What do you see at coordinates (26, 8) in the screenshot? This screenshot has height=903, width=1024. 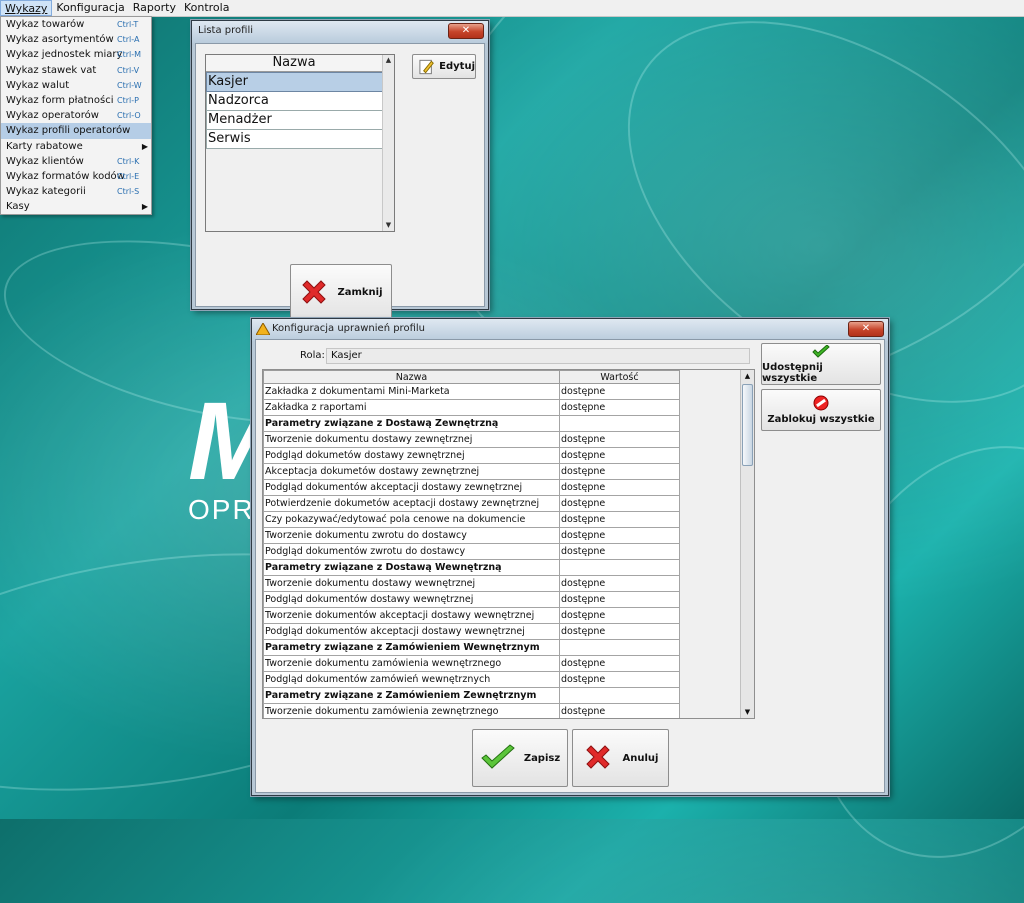 I see `menu-wykazy: Wykazy` at bounding box center [26, 8].